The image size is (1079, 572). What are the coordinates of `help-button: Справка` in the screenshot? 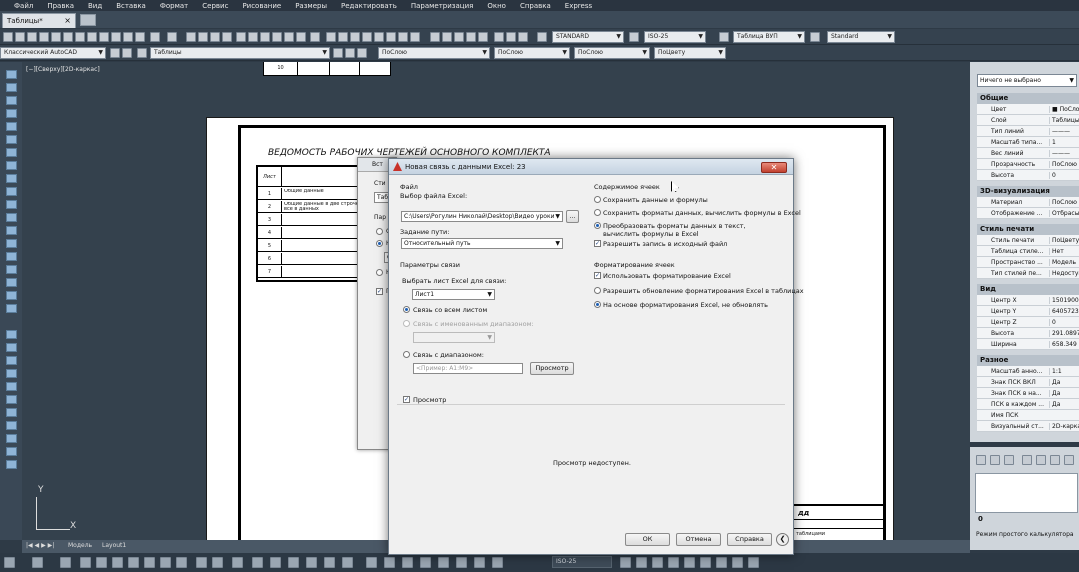 It's located at (749, 539).